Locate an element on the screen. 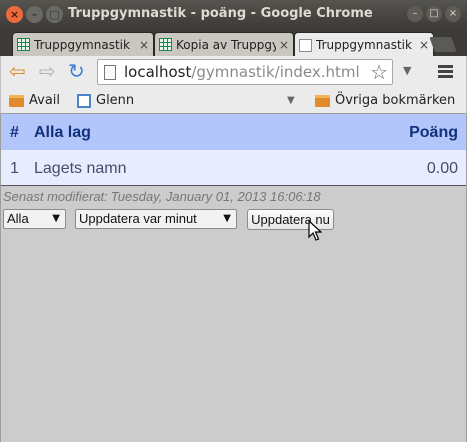 This screenshot has height=442, width=467. document-icon is located at coordinates (305, 45).